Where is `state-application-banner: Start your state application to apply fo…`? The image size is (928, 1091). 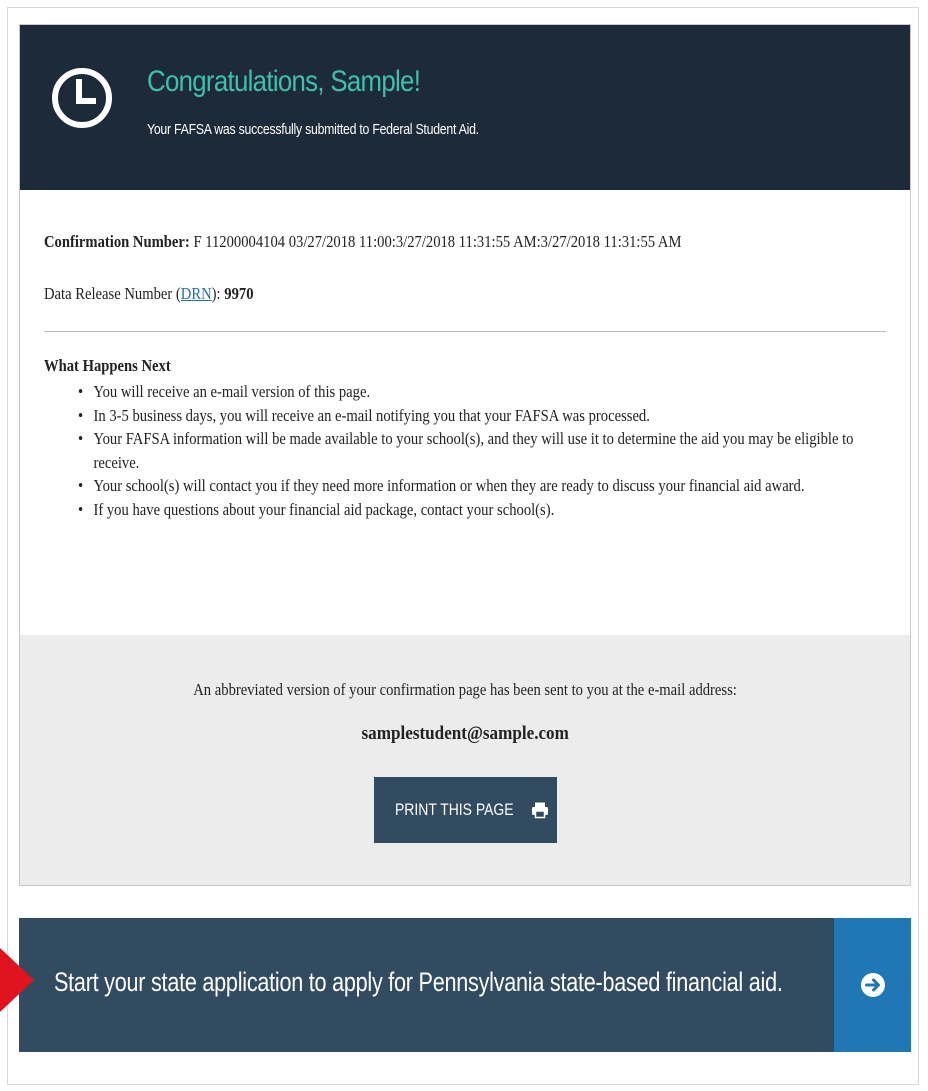
state-application-banner: Start your state application to apply fo… is located at coordinates (465, 985).